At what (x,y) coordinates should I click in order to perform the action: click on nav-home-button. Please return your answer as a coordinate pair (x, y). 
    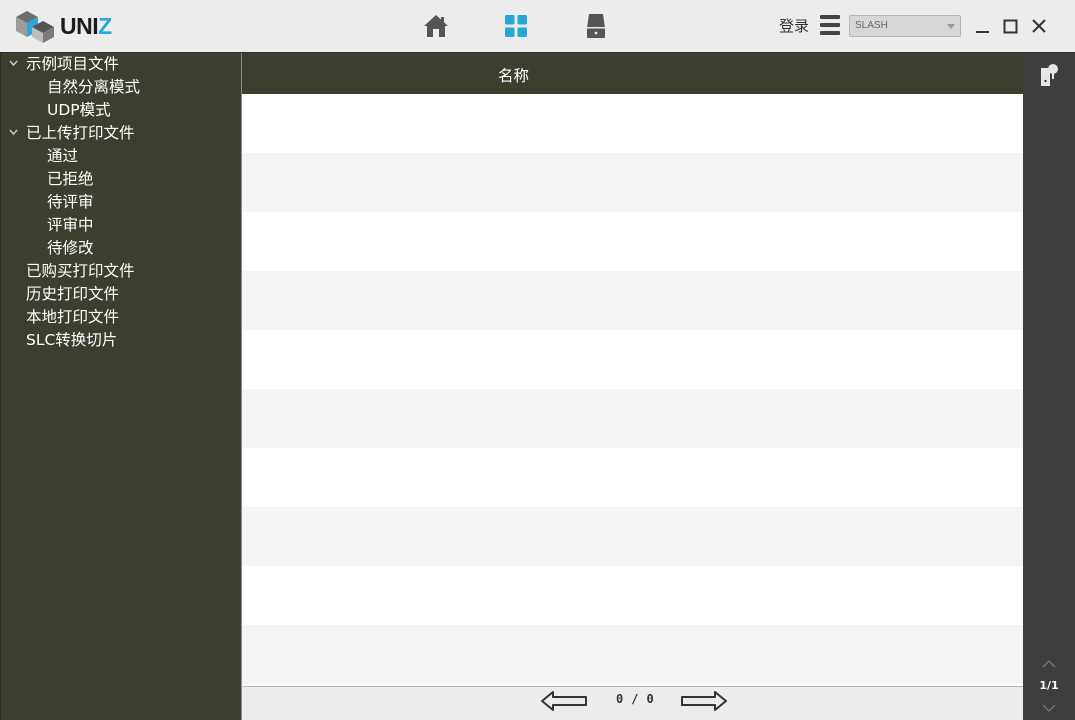
    Looking at the image, I should click on (436, 26).